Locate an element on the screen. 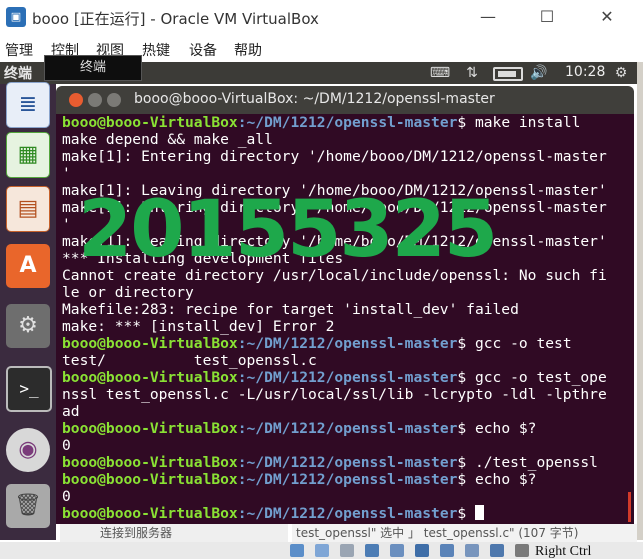  power-gear-icon: ⚙ is located at coordinates (621, 73).